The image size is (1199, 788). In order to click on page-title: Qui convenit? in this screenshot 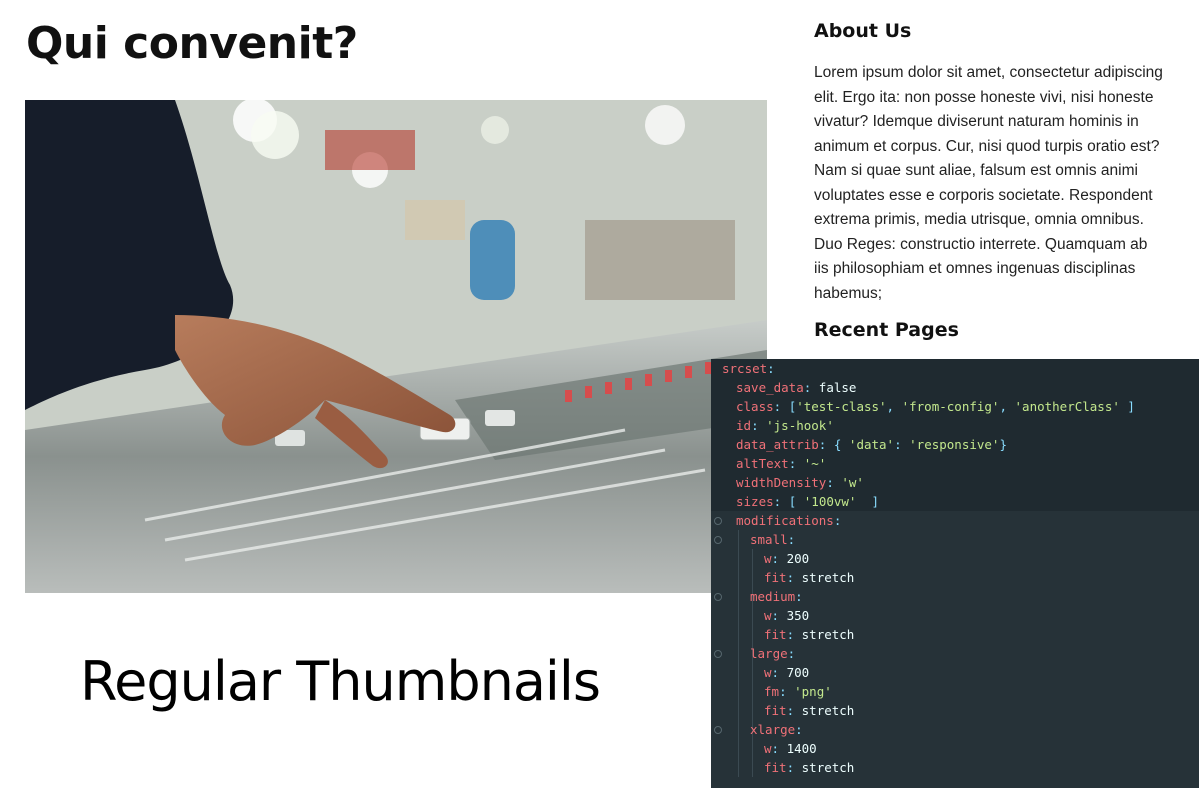, I will do `click(192, 43)`.